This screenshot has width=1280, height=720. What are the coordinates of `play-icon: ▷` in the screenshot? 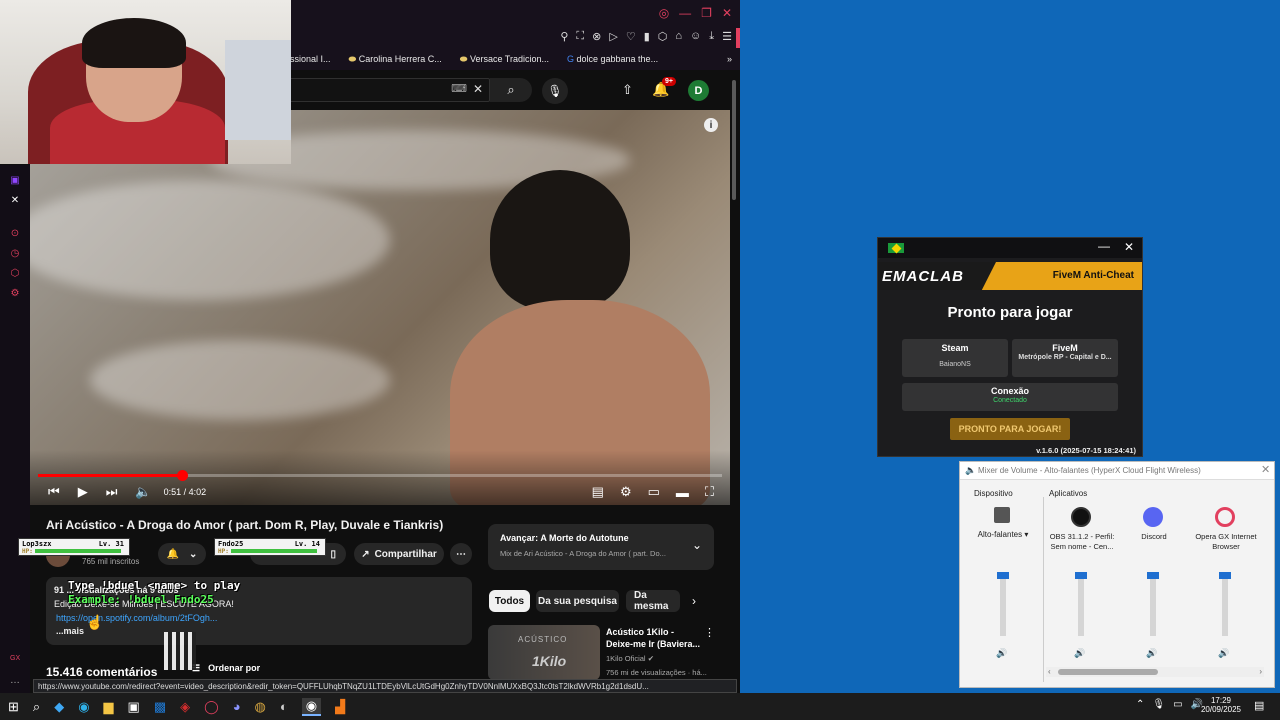 It's located at (613, 36).